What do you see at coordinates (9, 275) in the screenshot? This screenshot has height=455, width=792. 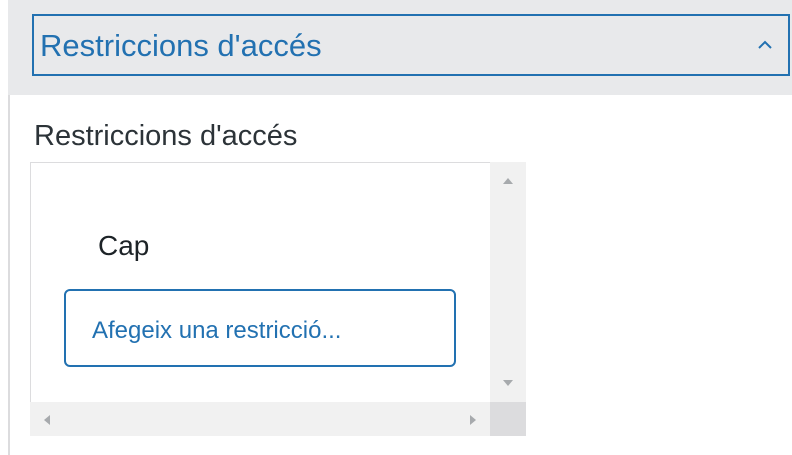 I see `panel-left-border` at bounding box center [9, 275].